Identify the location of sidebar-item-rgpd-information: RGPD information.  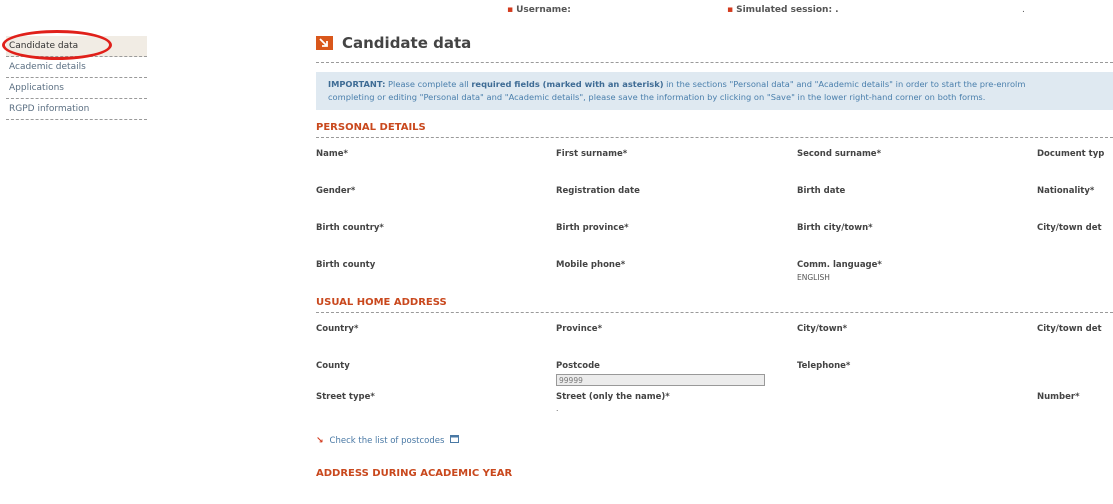
(76, 109).